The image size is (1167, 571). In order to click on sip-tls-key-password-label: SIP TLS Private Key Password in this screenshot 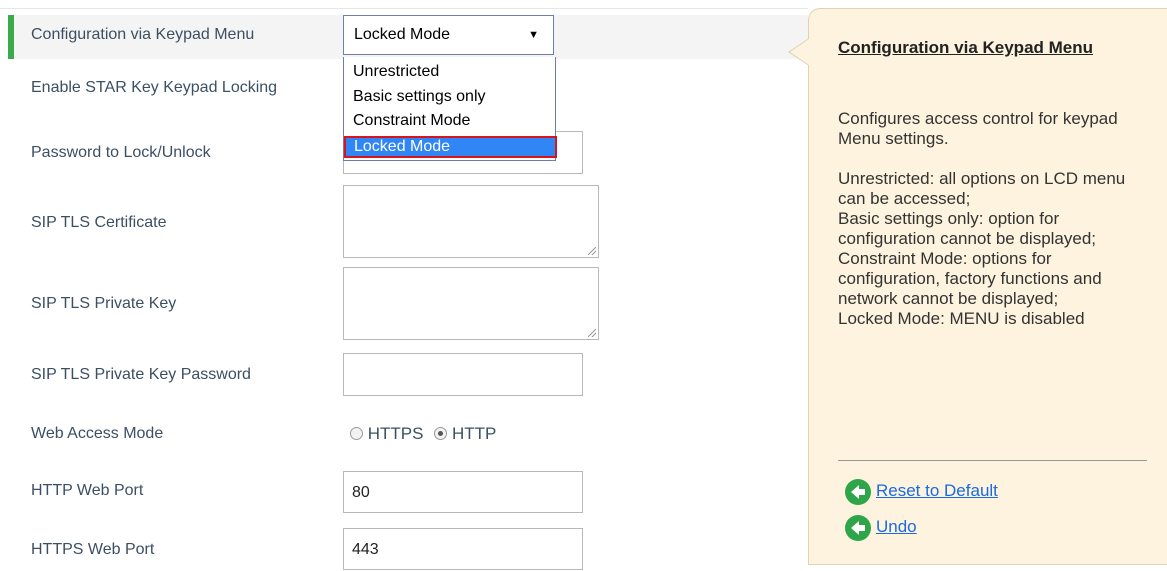, I will do `click(141, 374)`.